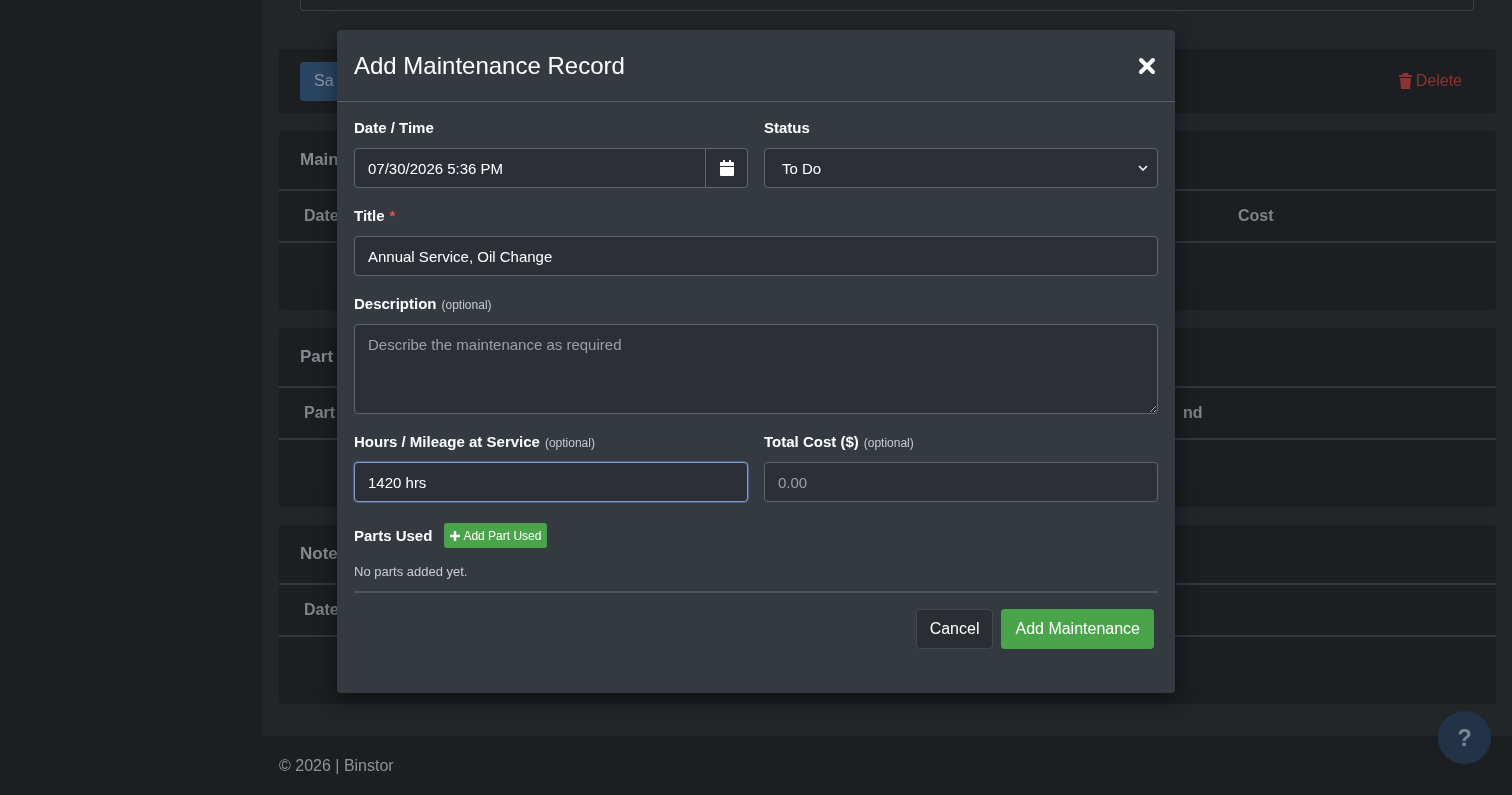 This screenshot has height=795, width=1512. Describe the element at coordinates (489, 65) in the screenshot. I see `modal-title: Add Maintenance Record` at that location.